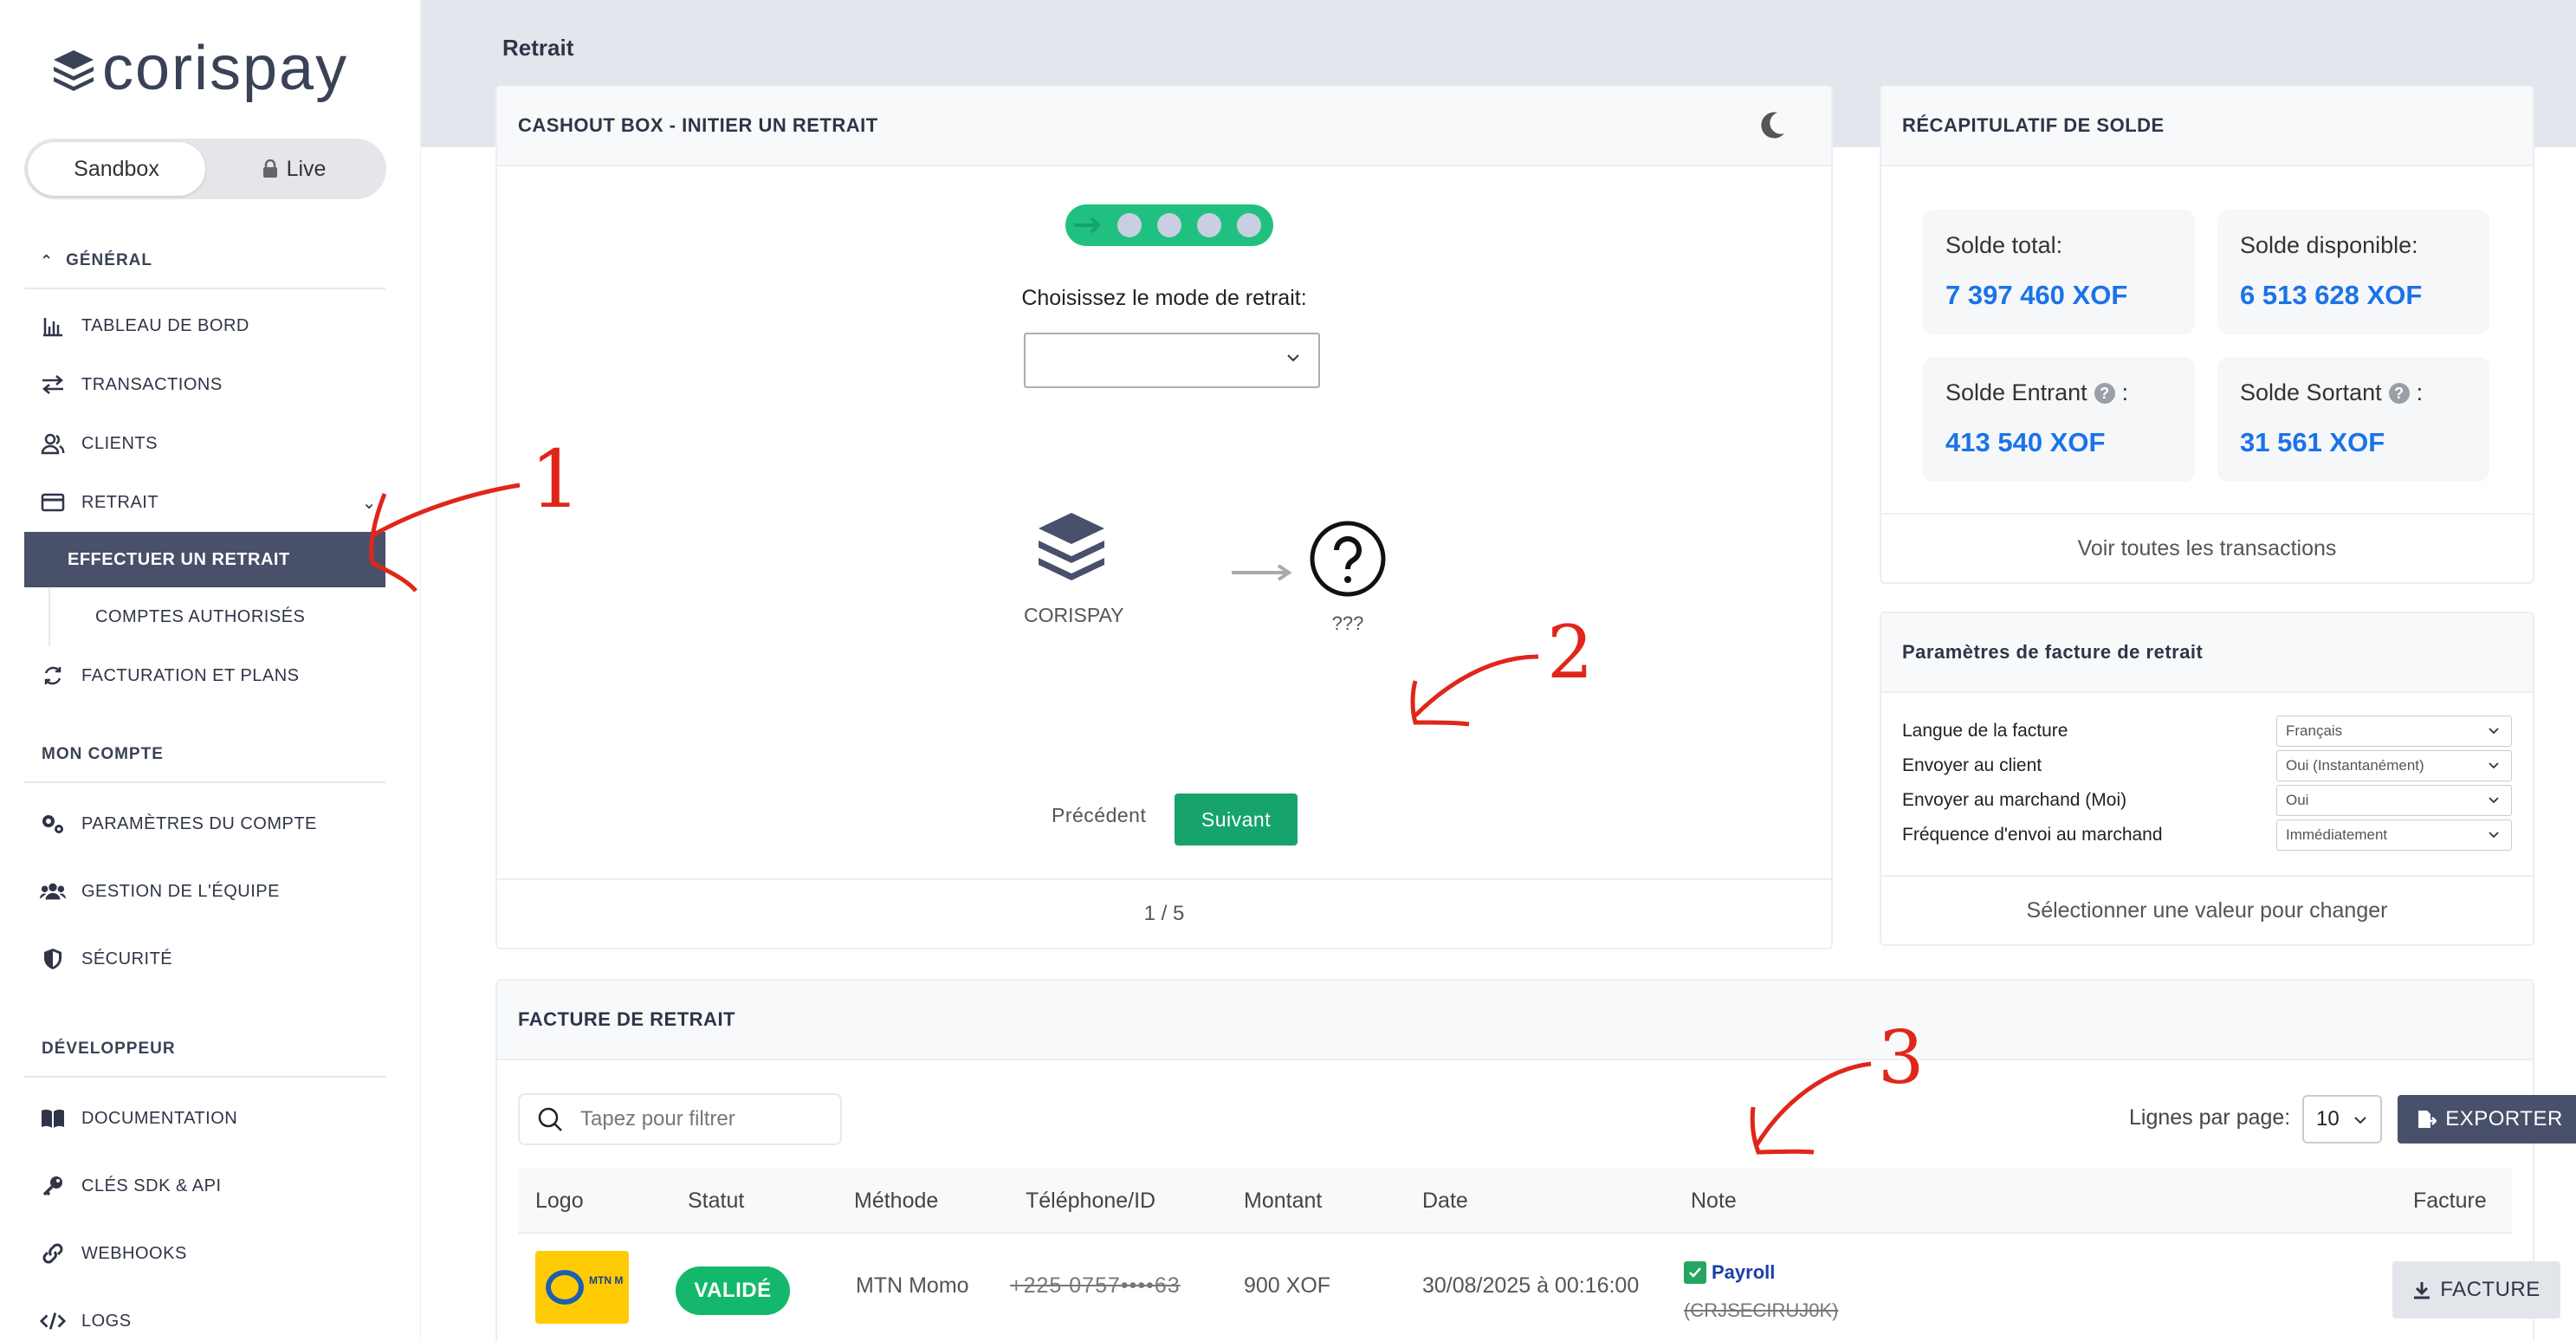  Describe the element at coordinates (204, 444) in the screenshot. I see `sidebar-item-clients: CLIENTS` at that location.